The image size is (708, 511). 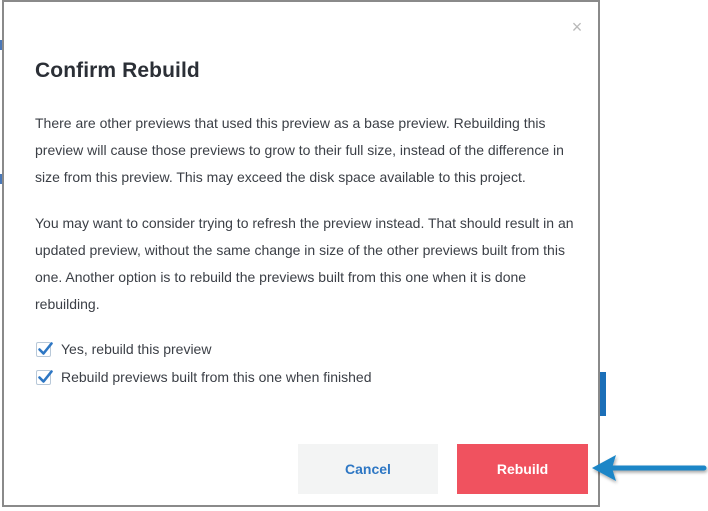 I want to click on dialog-title: Confirm Rebuild, so click(x=117, y=70).